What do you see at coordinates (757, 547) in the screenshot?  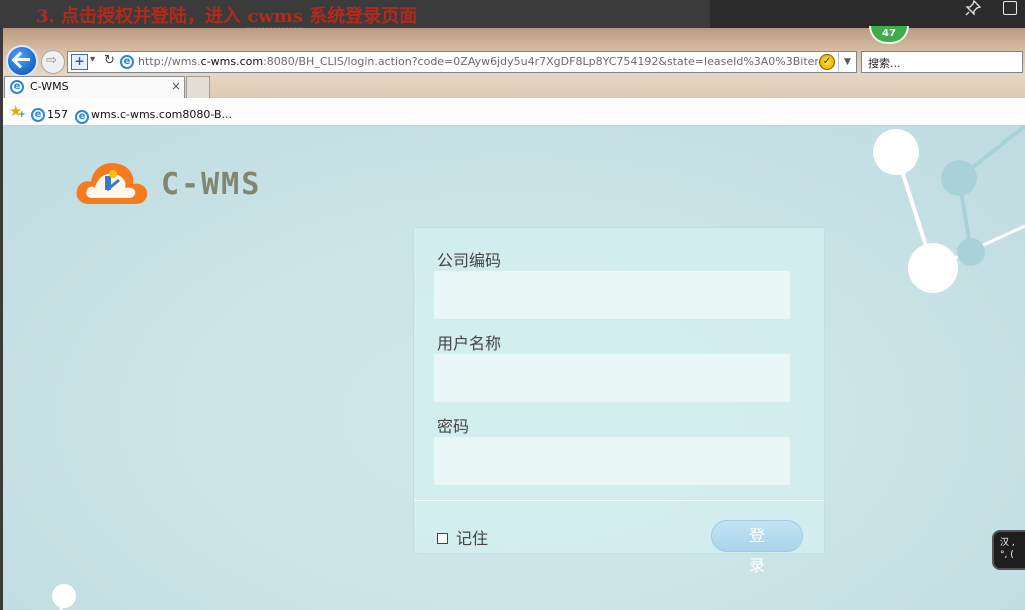 I see `login-button: 登录` at bounding box center [757, 547].